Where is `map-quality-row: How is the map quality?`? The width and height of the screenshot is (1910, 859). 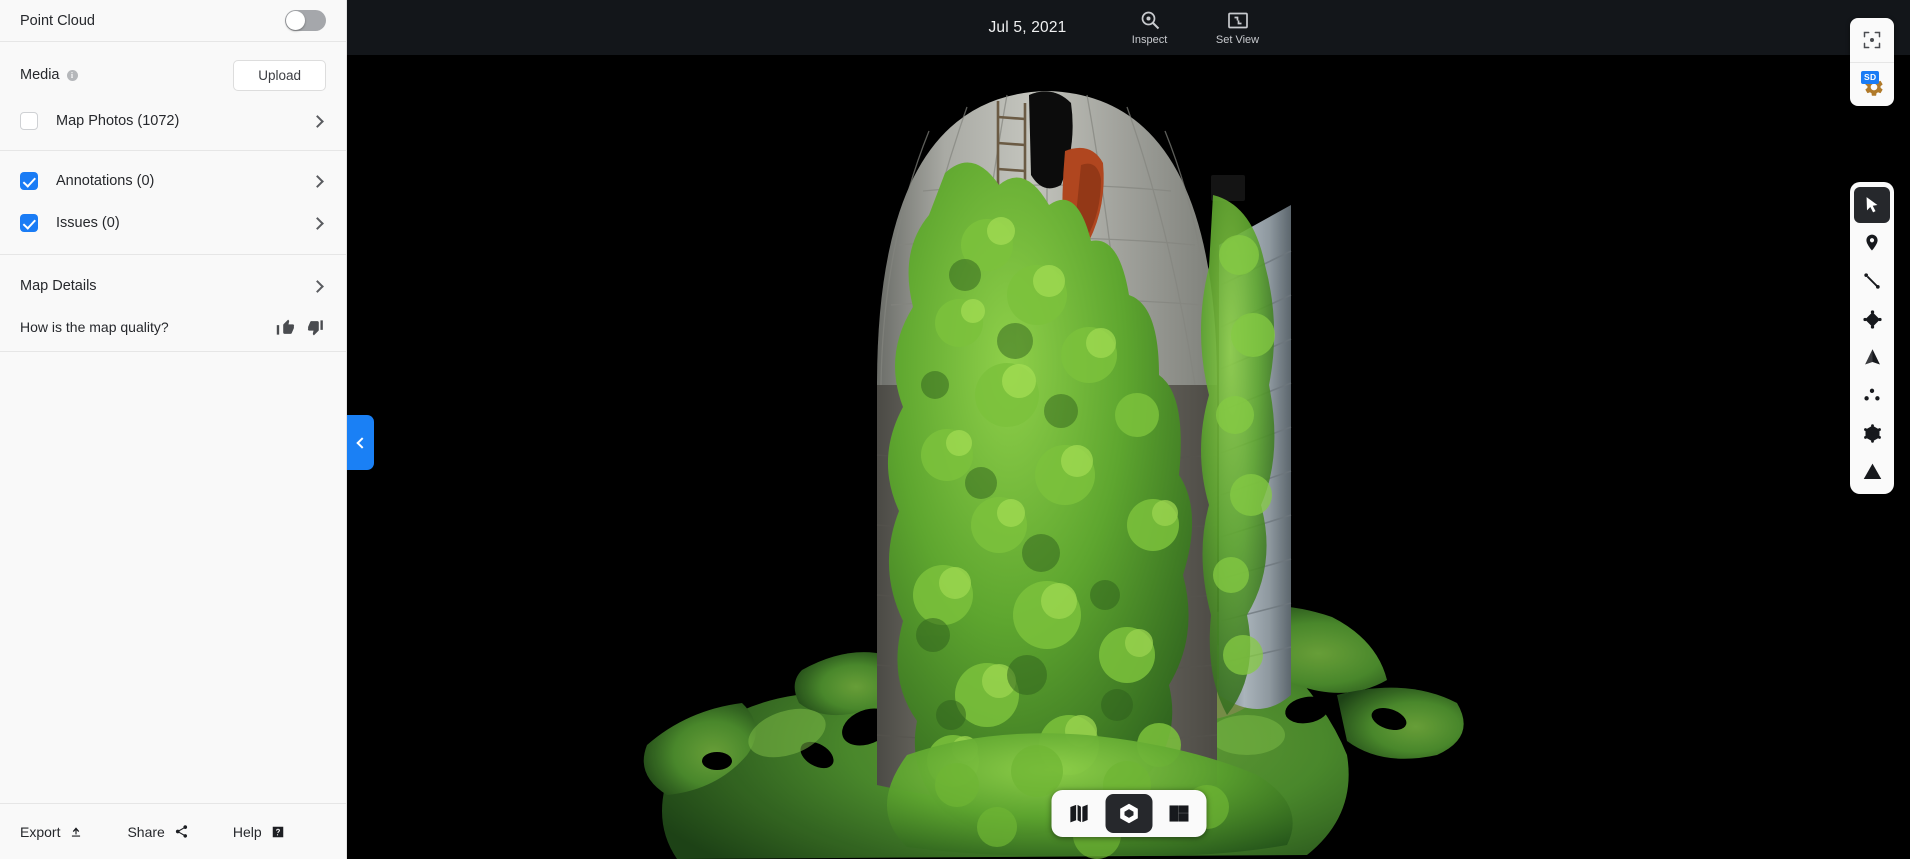
map-quality-row: How is the map quality? is located at coordinates (173, 327).